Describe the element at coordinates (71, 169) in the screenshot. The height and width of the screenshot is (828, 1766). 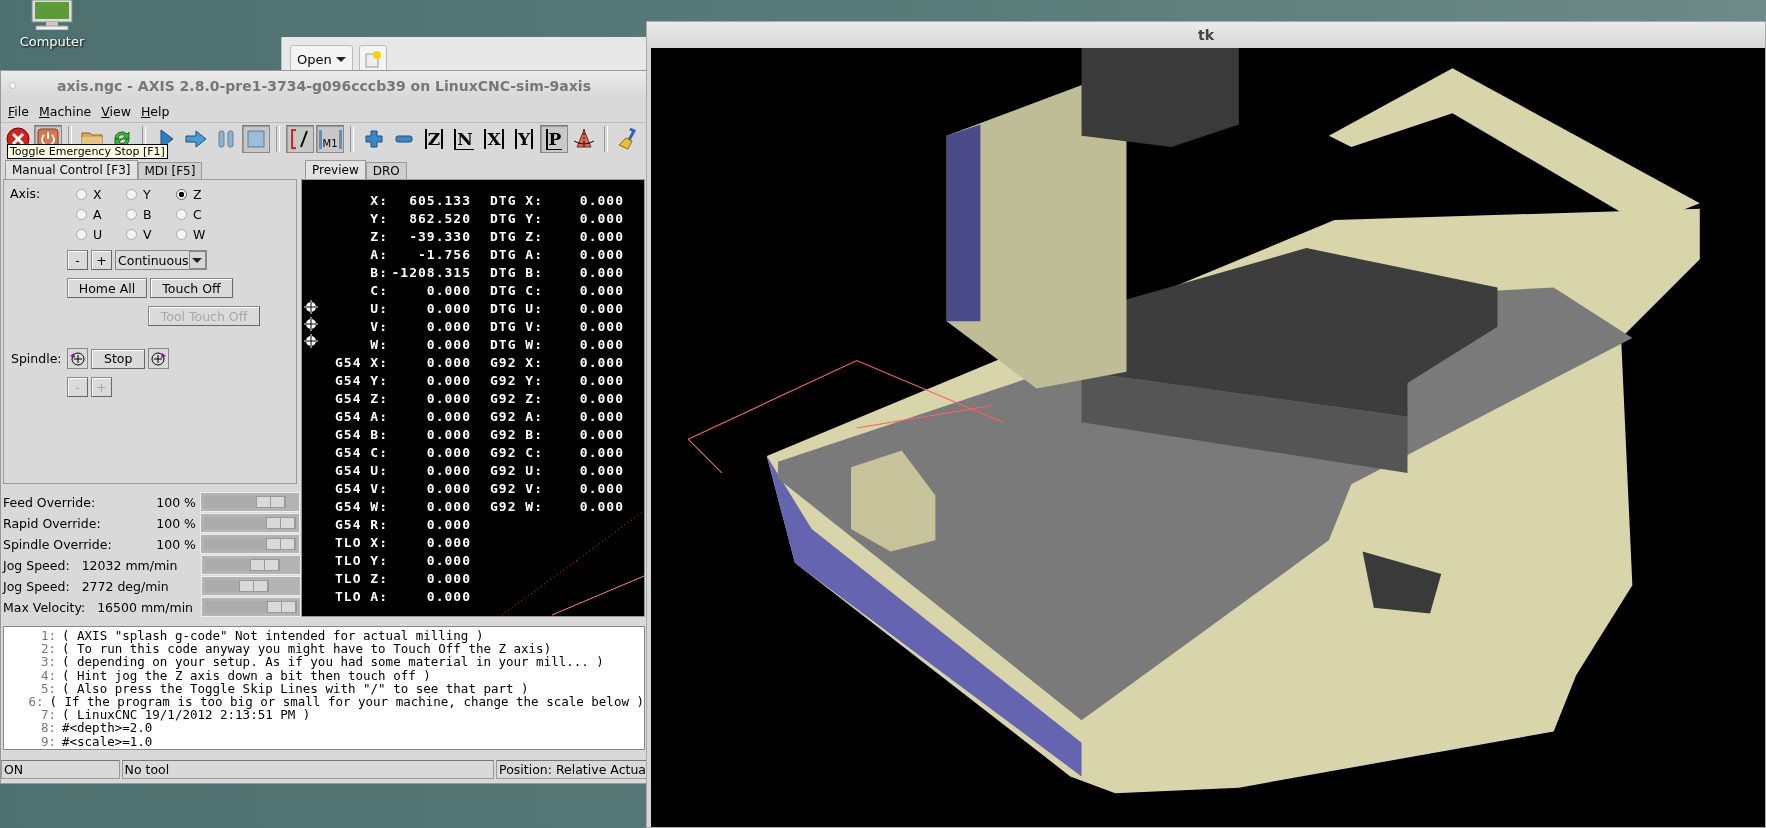
I see `tab: Manual Control [F3]` at that location.